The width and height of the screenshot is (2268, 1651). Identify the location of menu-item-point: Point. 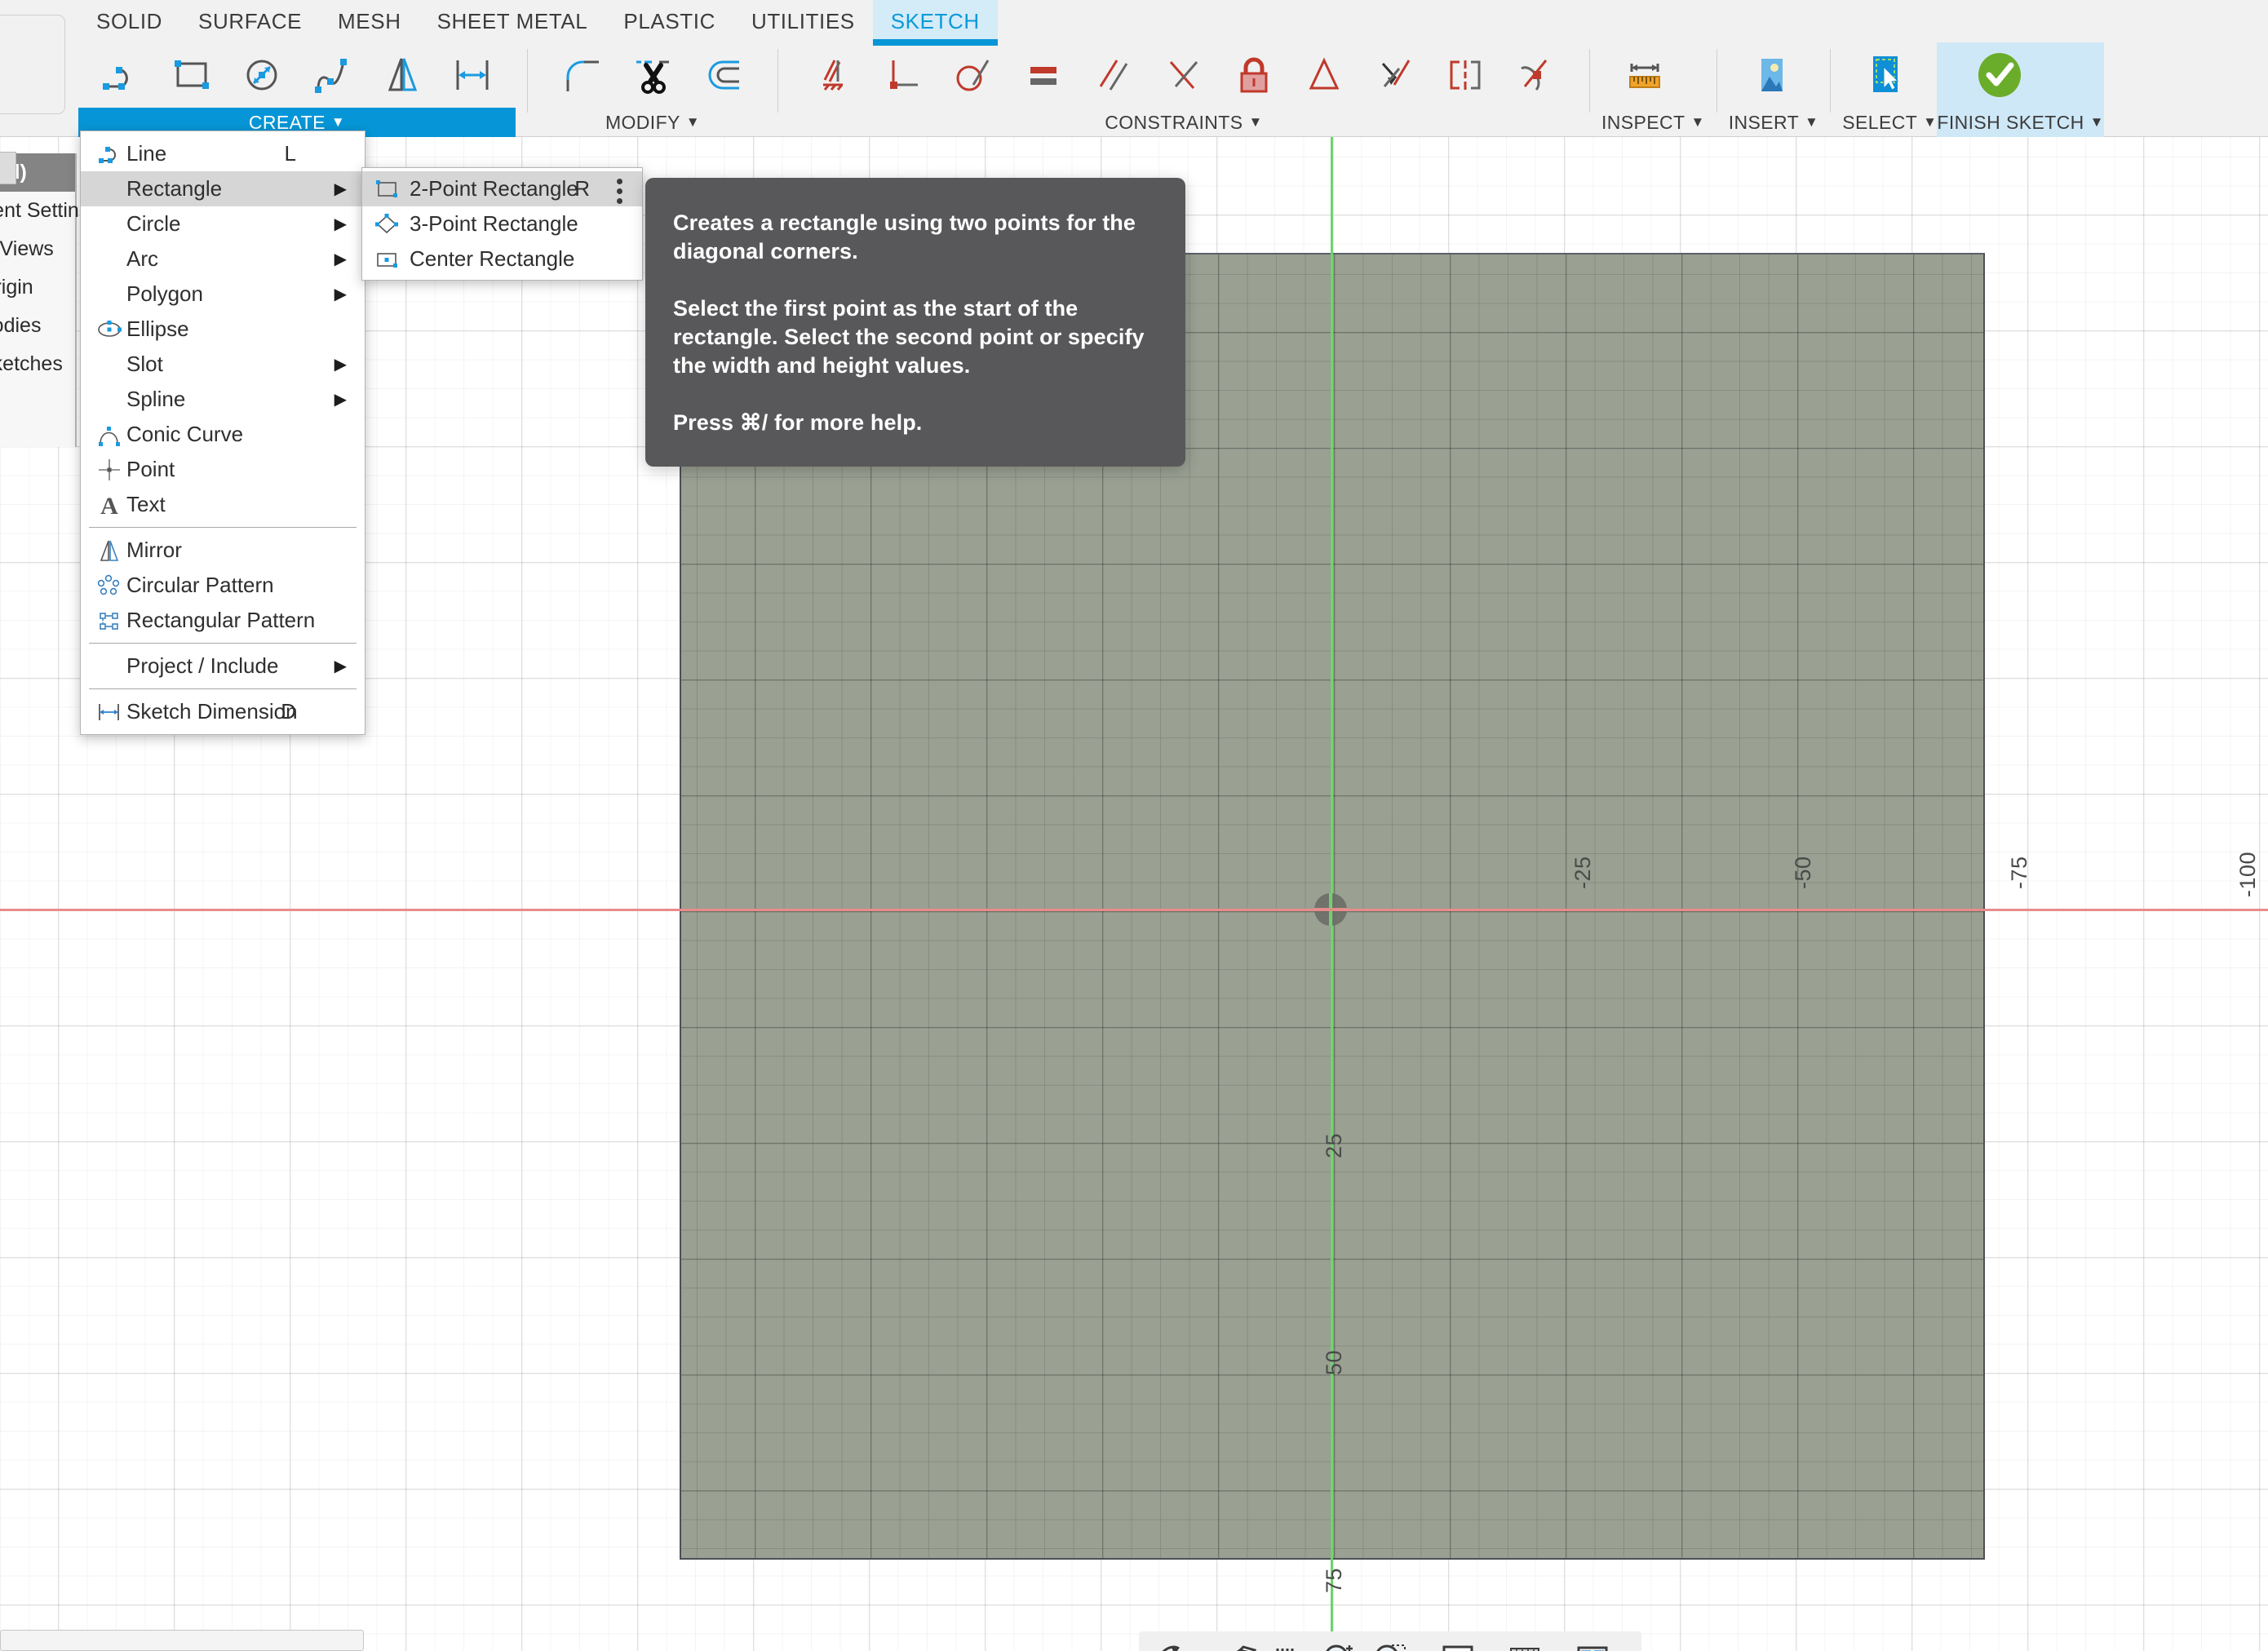
(223, 470).